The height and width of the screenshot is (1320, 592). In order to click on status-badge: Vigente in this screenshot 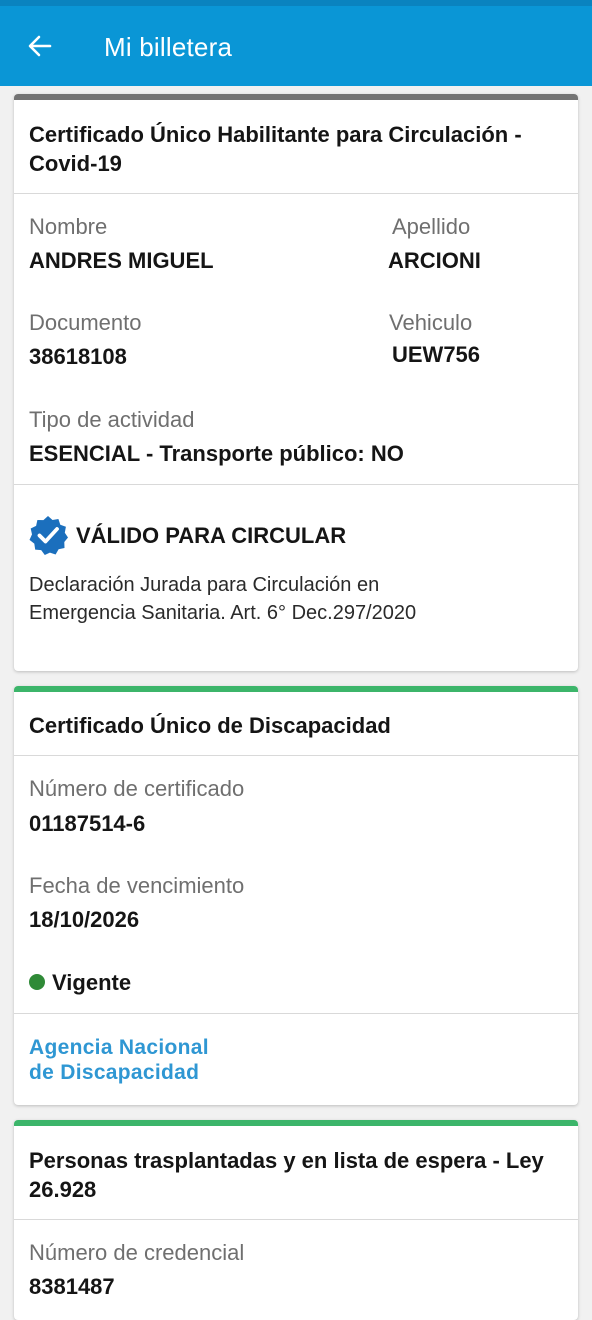, I will do `click(92, 982)`.